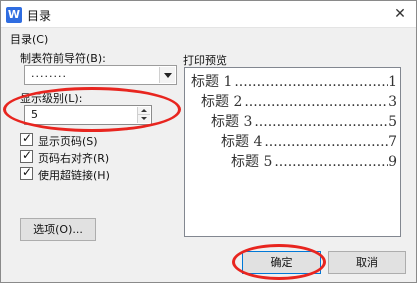 The height and width of the screenshot is (283, 417). What do you see at coordinates (74, 175) in the screenshot?
I see `hyperlinks-label: 使用超链接(H)` at bounding box center [74, 175].